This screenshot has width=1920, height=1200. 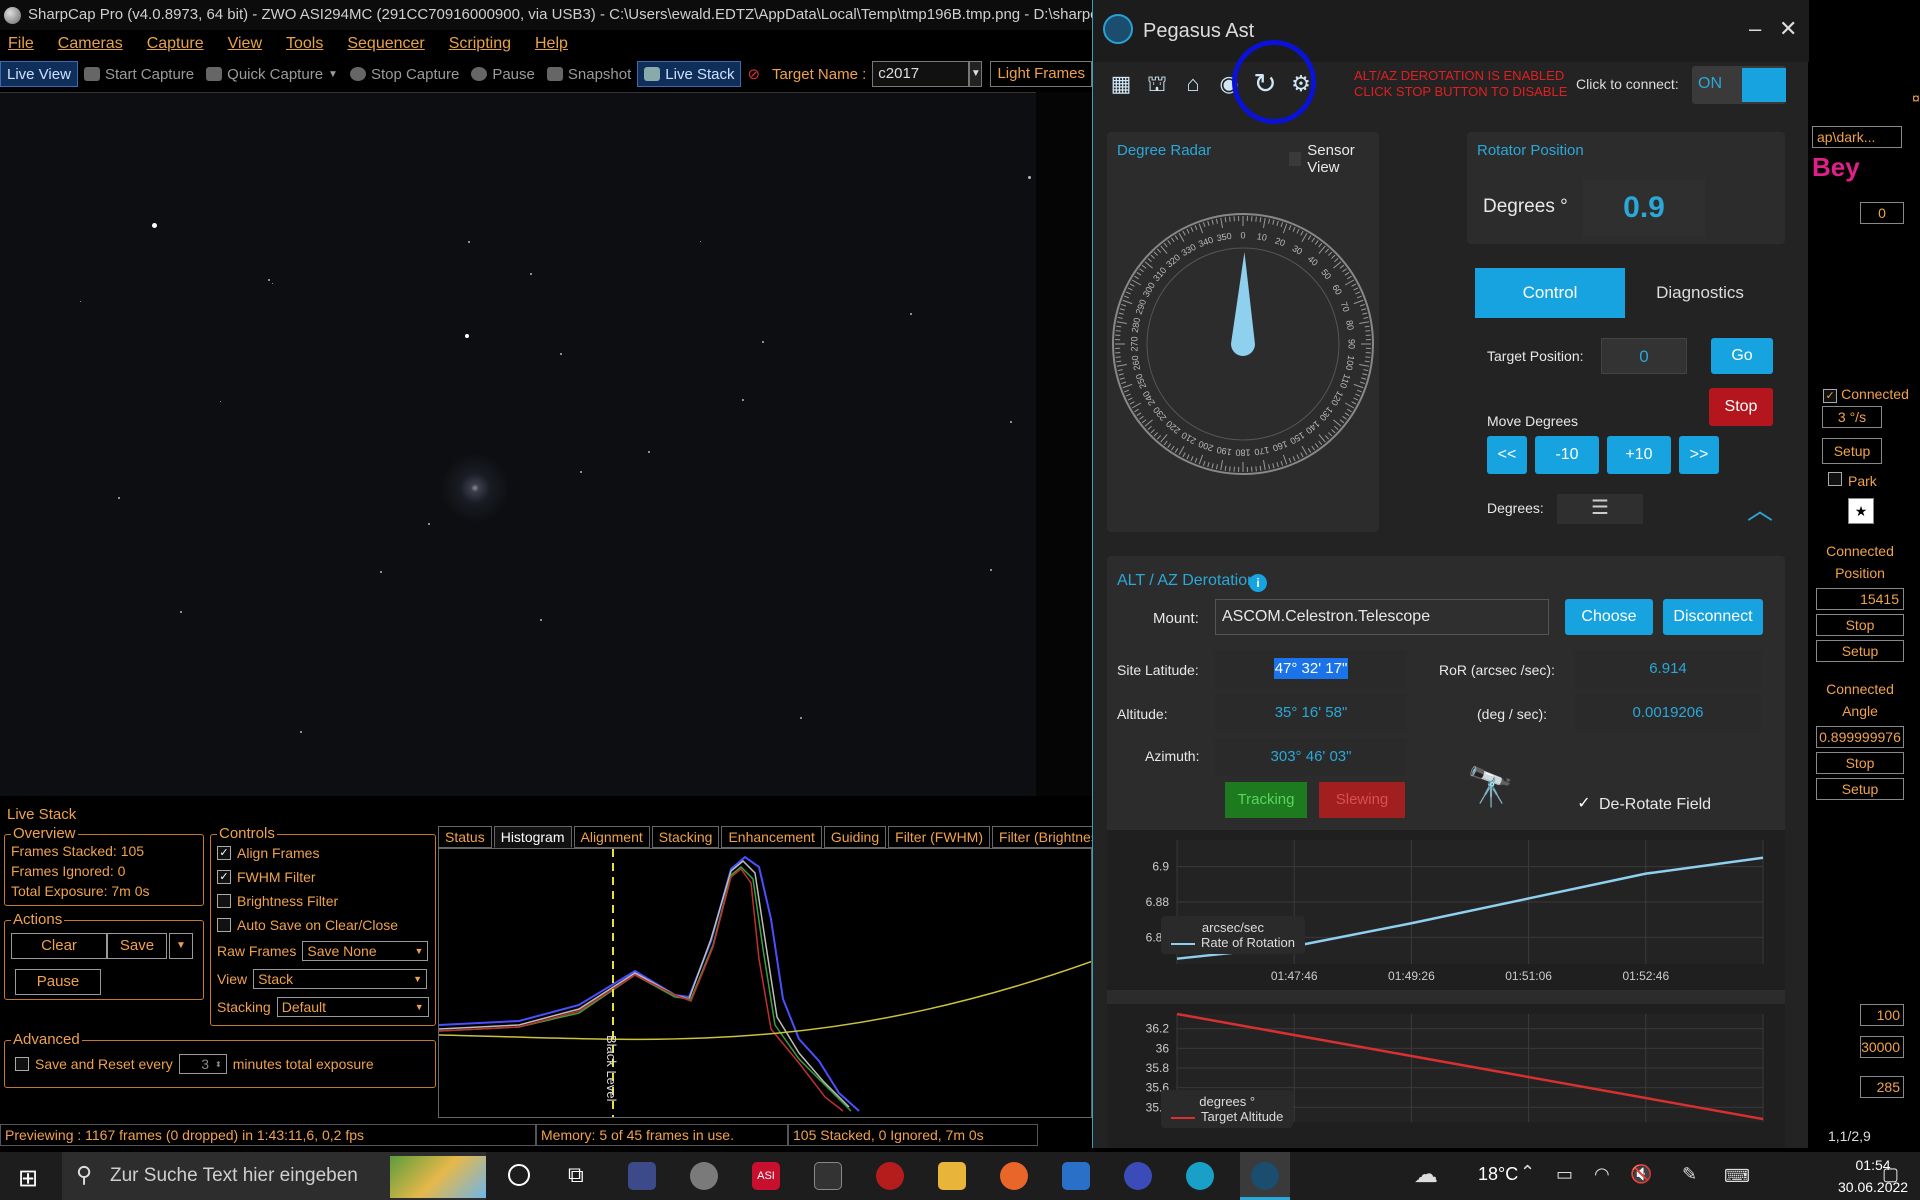 I want to click on save-button: Save, so click(x=137, y=946).